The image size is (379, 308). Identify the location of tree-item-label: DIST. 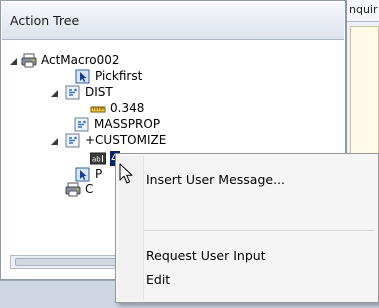
(99, 92).